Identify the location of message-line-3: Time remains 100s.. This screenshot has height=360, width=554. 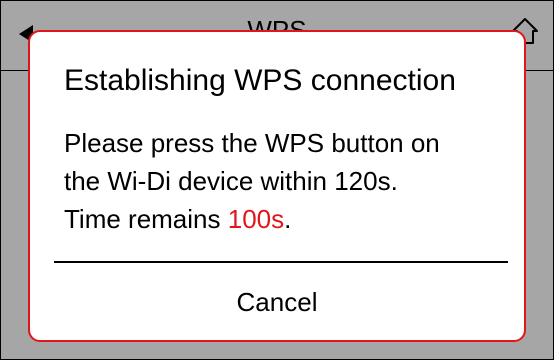
(284, 219).